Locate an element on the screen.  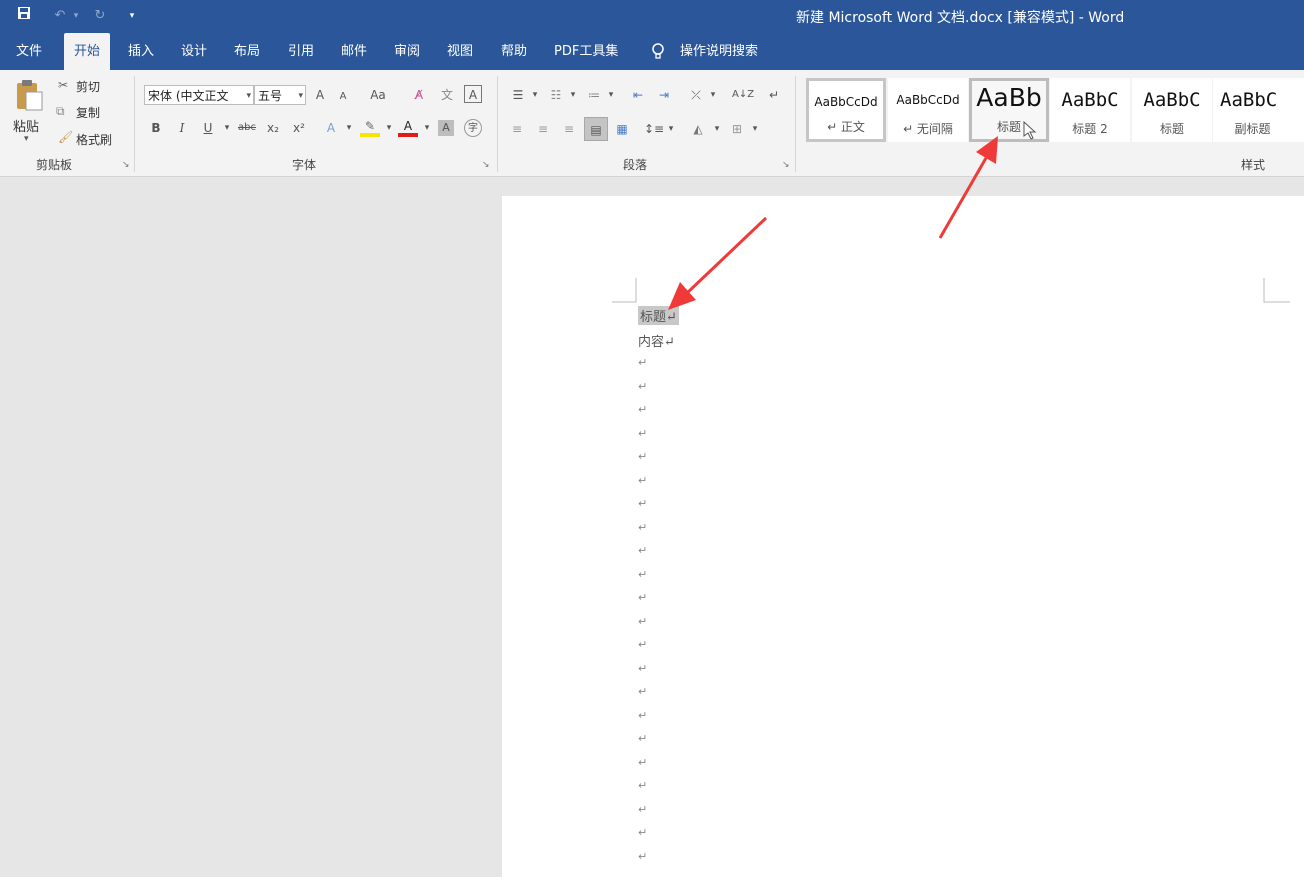
annotation-arrows is located at coordinates (852, 215).